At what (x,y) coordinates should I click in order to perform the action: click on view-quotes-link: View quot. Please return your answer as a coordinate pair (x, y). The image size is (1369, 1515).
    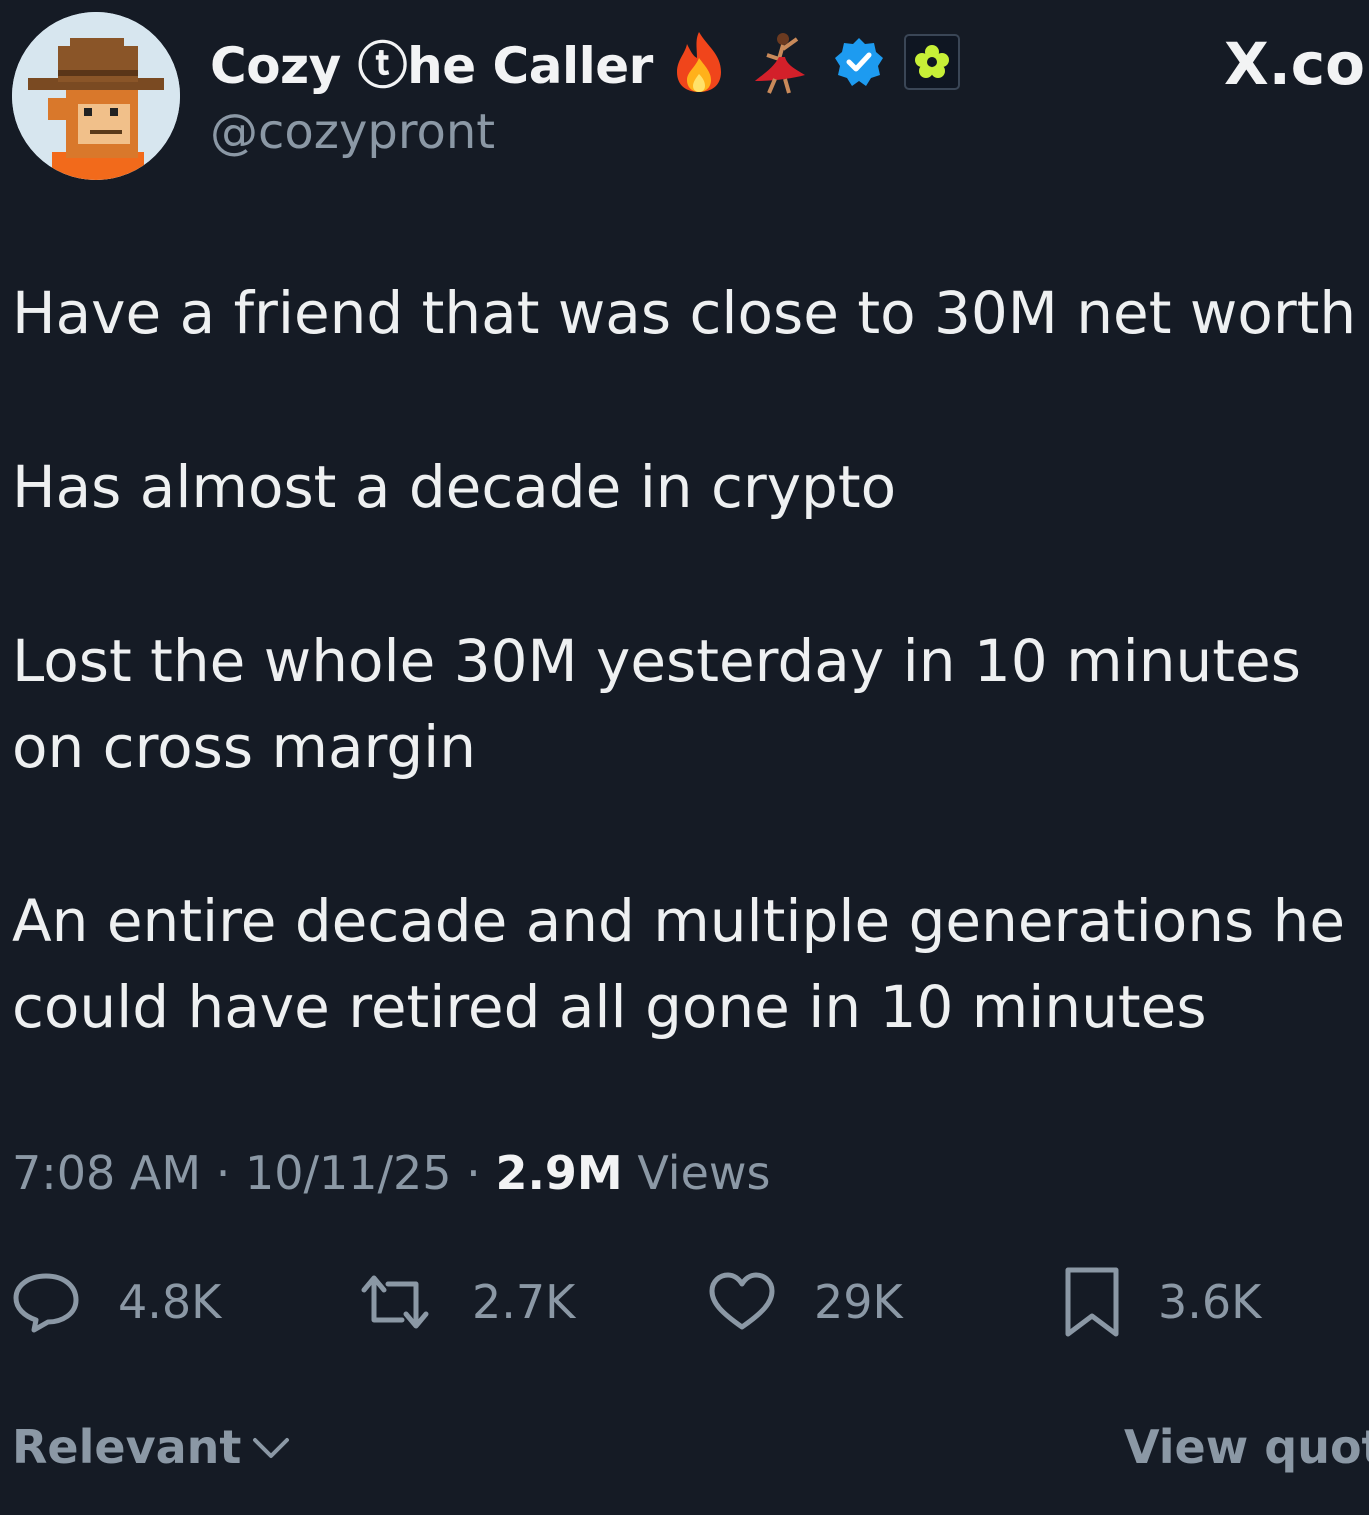
    Looking at the image, I should click on (1246, 1447).